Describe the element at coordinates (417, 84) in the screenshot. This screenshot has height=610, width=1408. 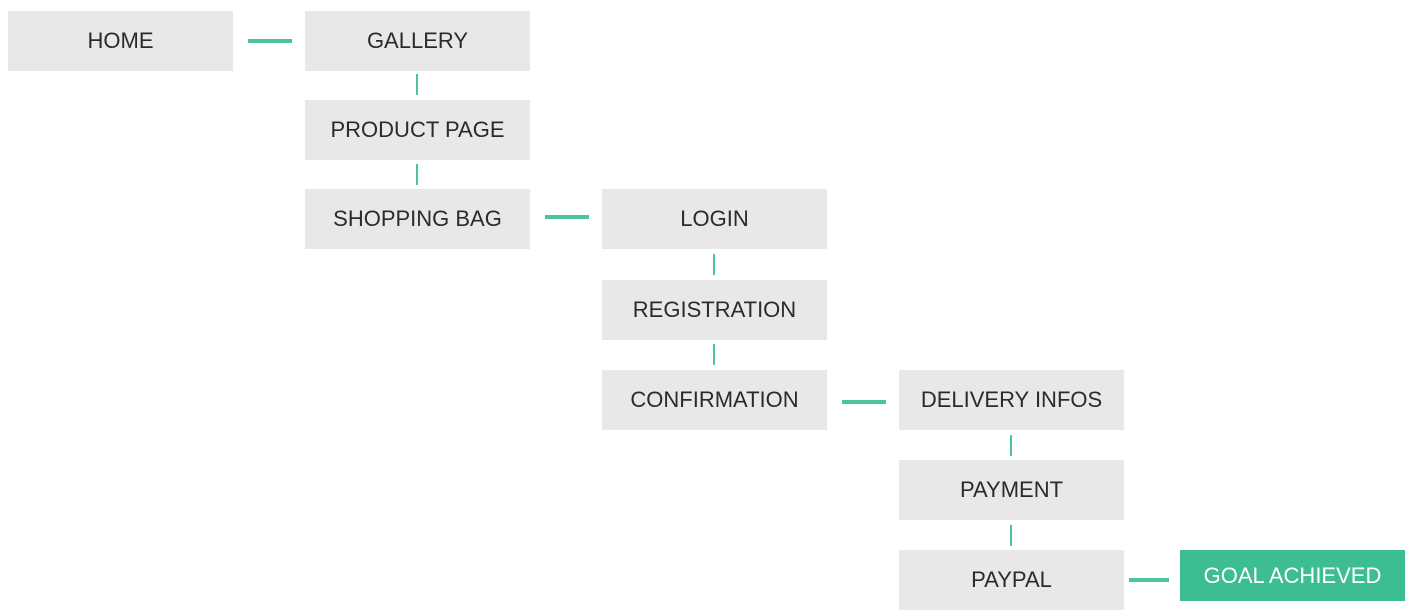
I see `connector-gallery-product` at that location.